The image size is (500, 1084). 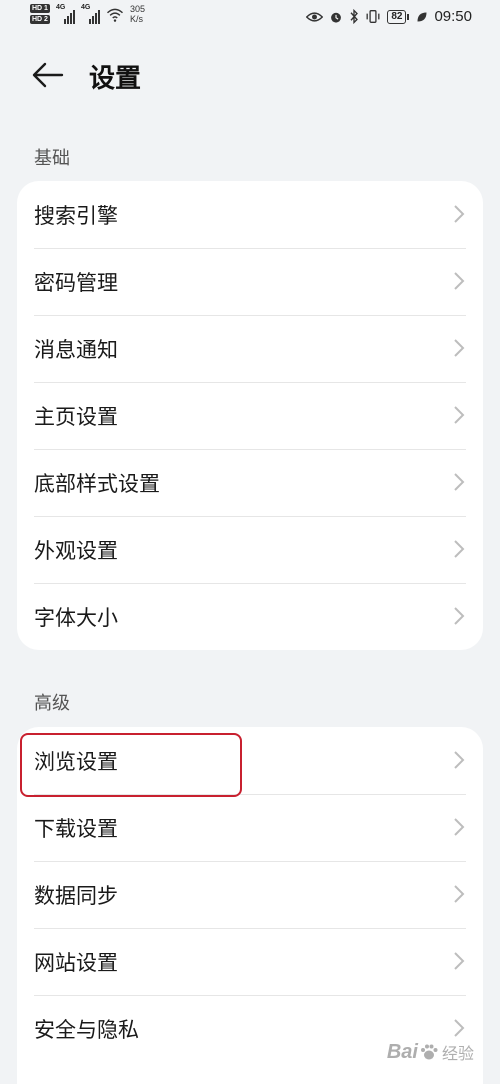 I want to click on status-right: 82 09:50, so click(x=389, y=16).